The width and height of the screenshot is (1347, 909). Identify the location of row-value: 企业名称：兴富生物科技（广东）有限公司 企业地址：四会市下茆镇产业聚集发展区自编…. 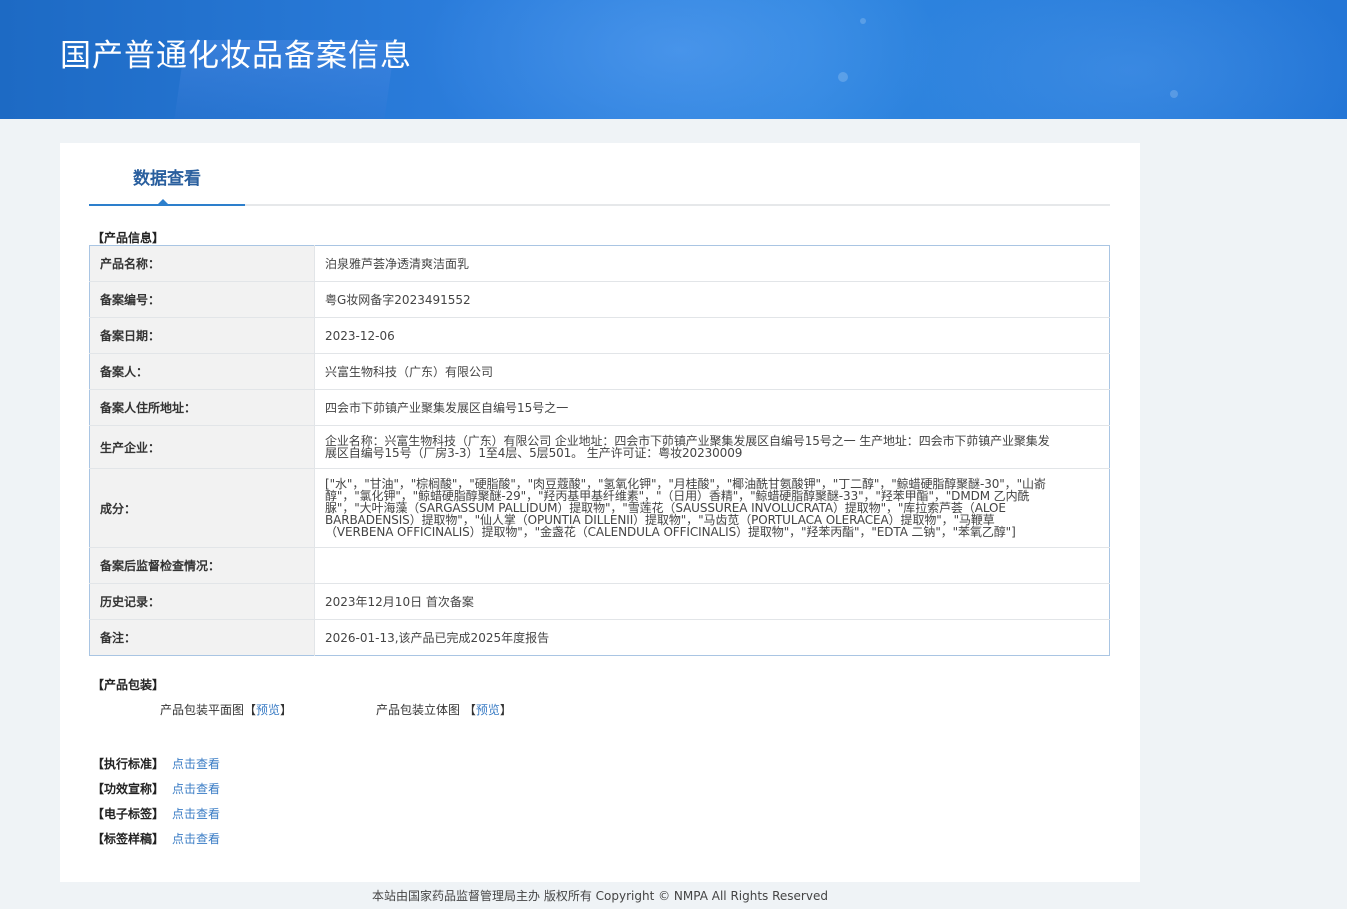
(712, 447).